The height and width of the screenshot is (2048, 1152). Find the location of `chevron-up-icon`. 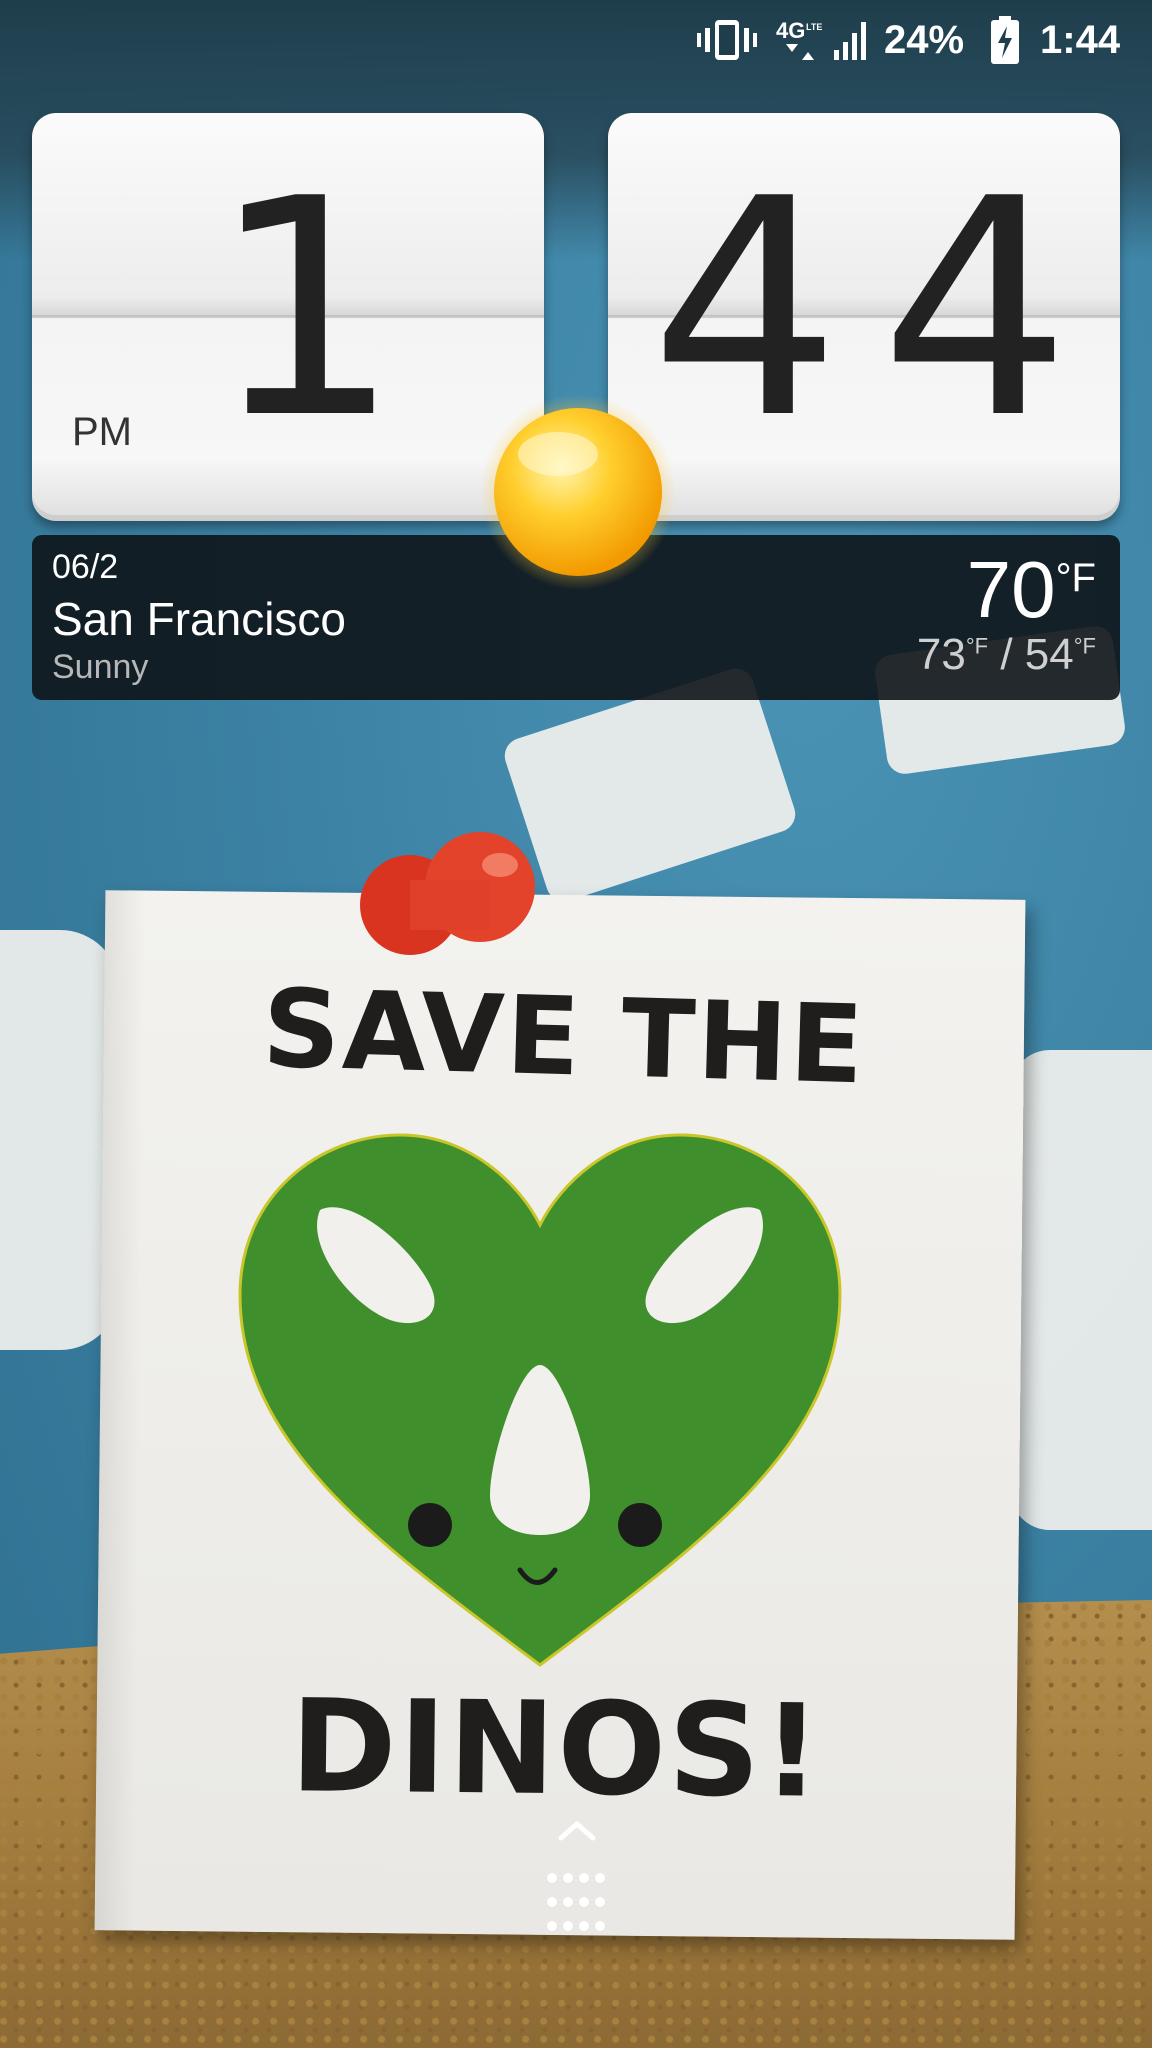

chevron-up-icon is located at coordinates (577, 1831).